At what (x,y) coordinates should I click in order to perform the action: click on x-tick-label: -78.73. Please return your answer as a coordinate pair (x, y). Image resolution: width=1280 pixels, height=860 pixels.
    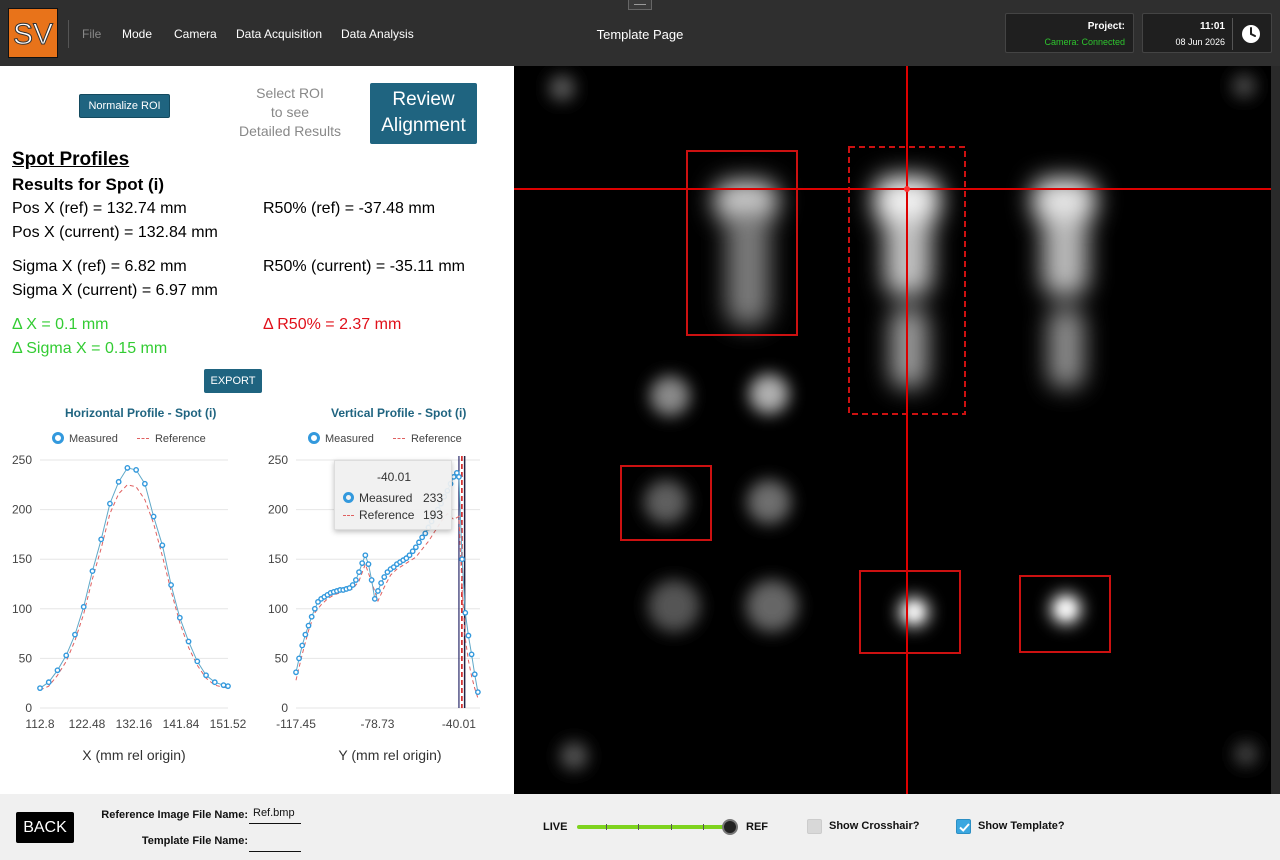
    Looking at the image, I should click on (377, 724).